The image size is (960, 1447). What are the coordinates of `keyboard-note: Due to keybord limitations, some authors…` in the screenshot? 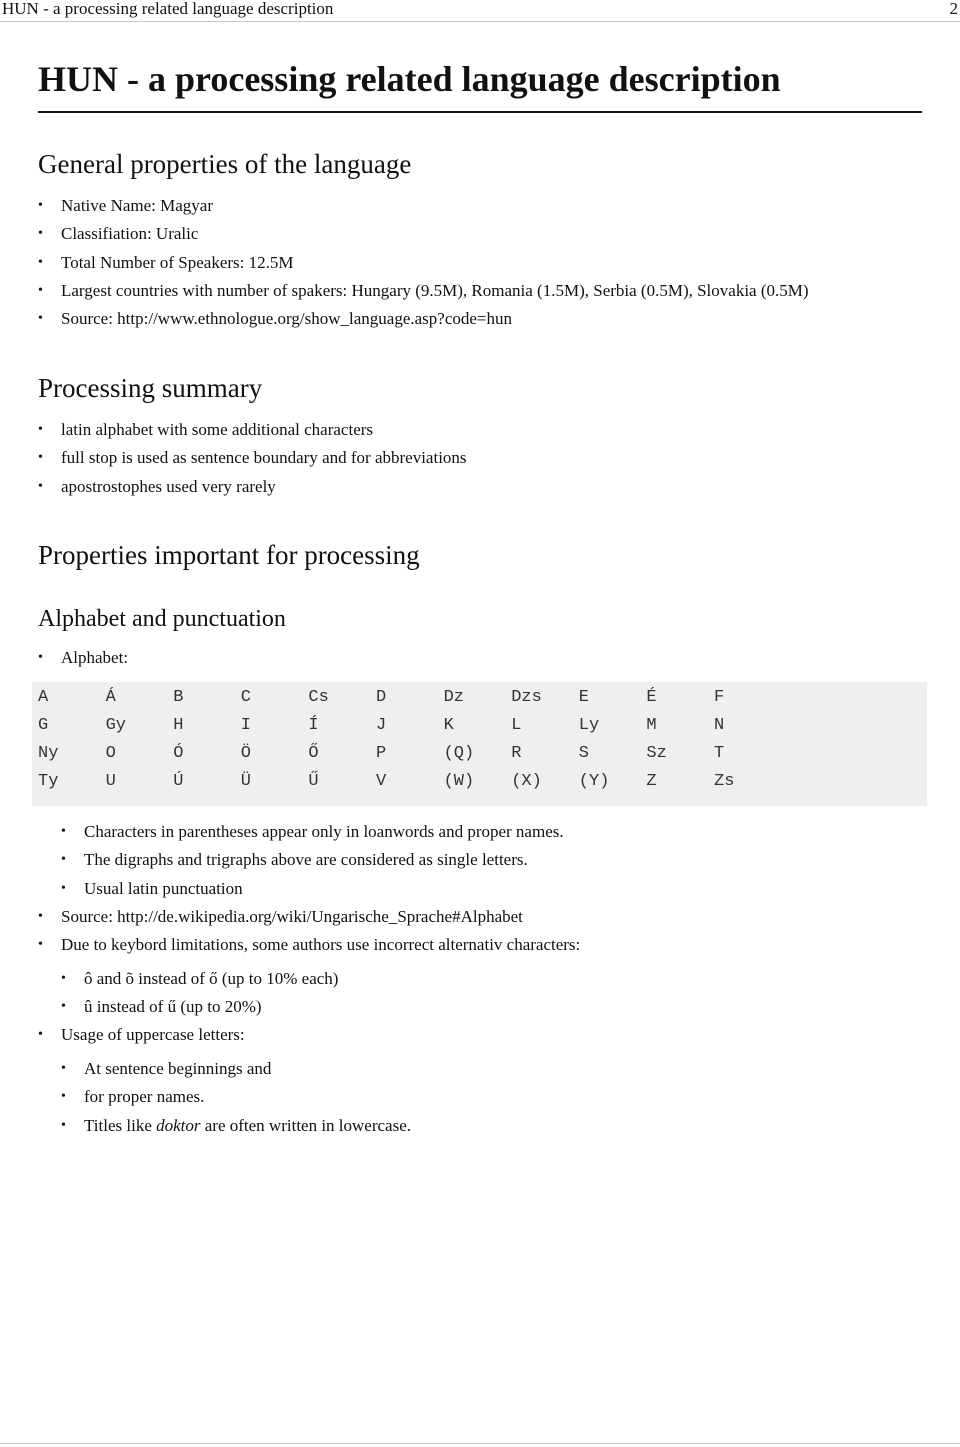 It's located at (309, 945).